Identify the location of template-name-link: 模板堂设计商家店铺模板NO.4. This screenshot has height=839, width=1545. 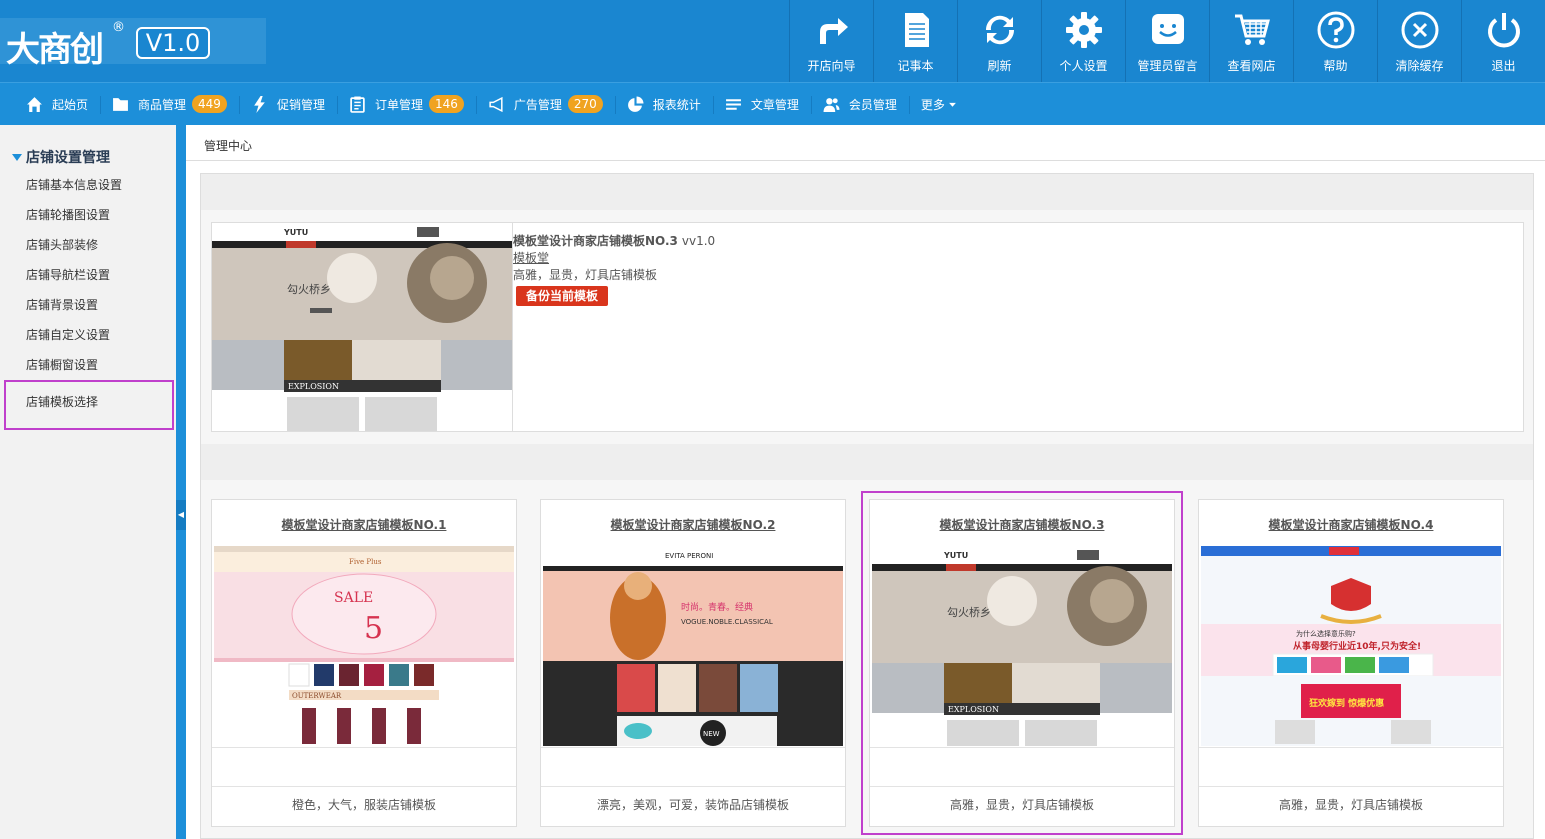
(1351, 524).